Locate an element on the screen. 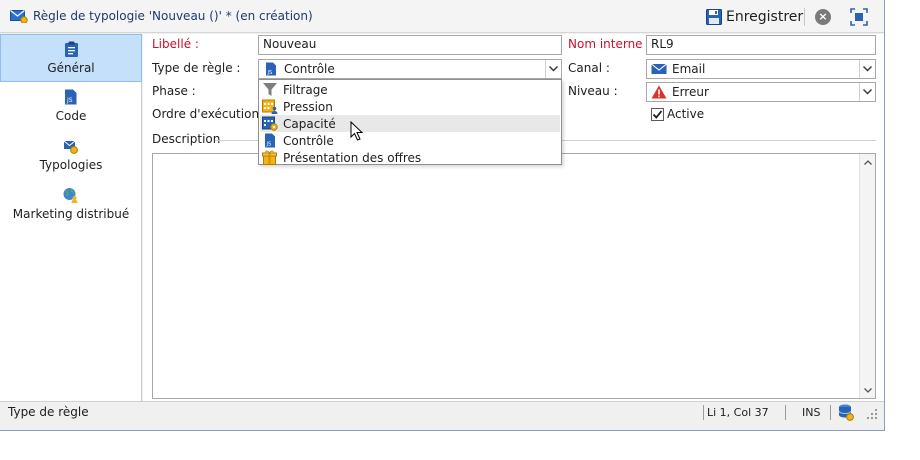 The height and width of the screenshot is (460, 920). niveau-value: Erreur is located at coordinates (690, 92).